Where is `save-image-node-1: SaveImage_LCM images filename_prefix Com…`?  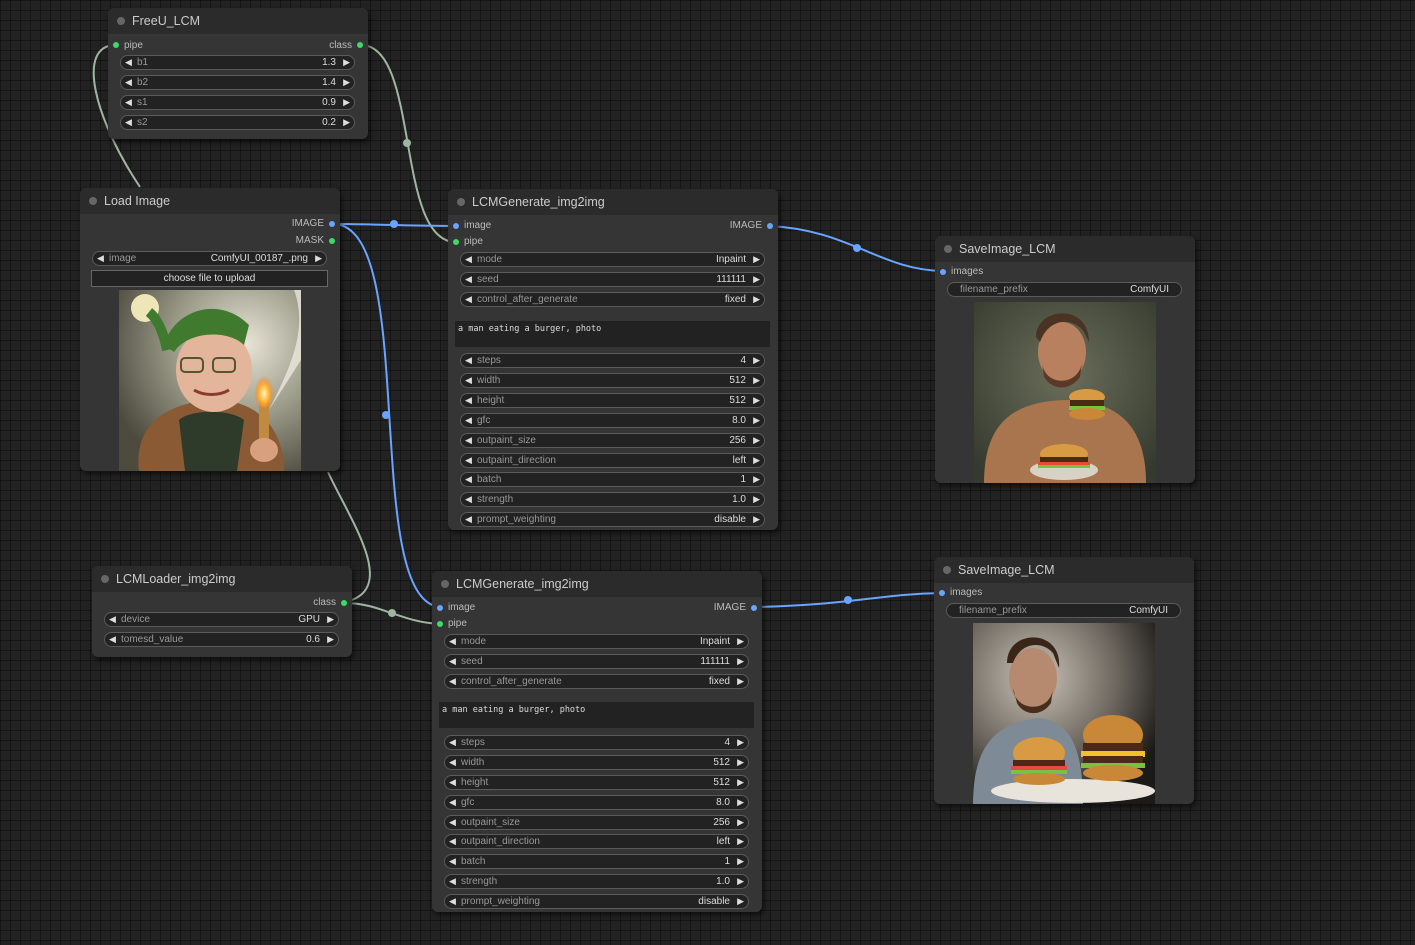 save-image-node-1: SaveImage_LCM images filename_prefix Com… is located at coordinates (1065, 359).